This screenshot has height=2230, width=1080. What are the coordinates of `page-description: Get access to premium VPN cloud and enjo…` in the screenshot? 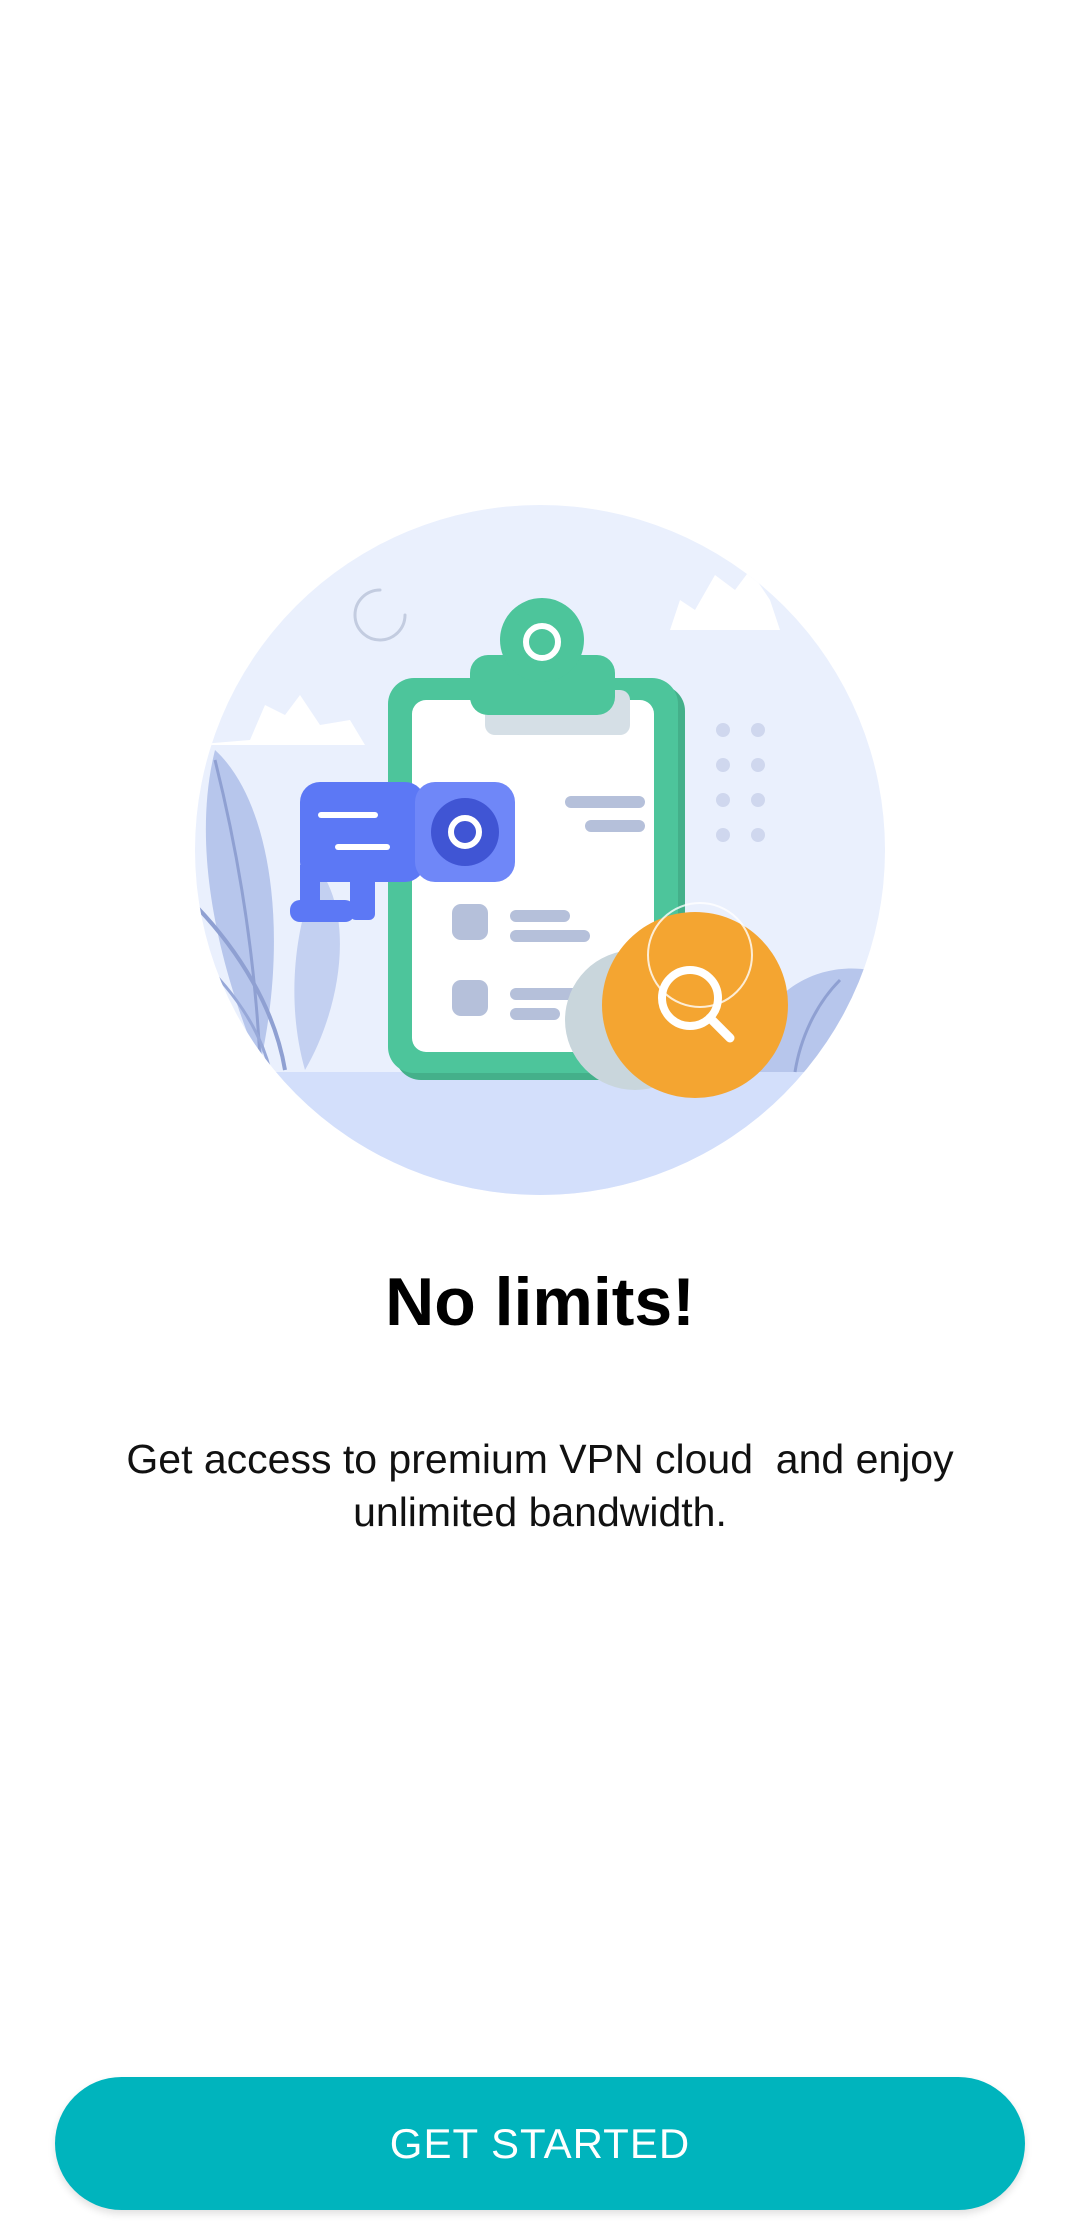 It's located at (540, 1485).